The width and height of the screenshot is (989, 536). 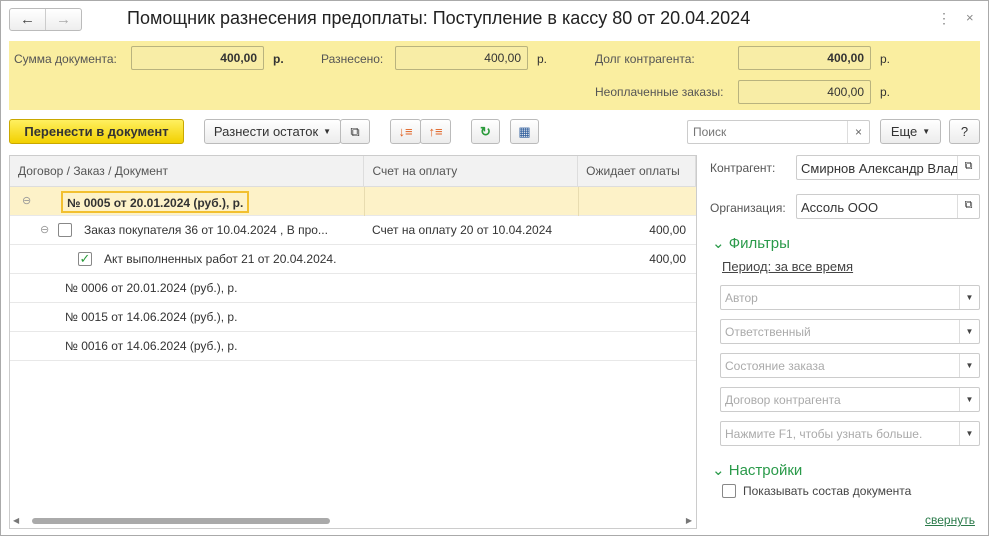 What do you see at coordinates (637, 171) in the screenshot?
I see `column-header-awaiting: Ожидает оплаты` at bounding box center [637, 171].